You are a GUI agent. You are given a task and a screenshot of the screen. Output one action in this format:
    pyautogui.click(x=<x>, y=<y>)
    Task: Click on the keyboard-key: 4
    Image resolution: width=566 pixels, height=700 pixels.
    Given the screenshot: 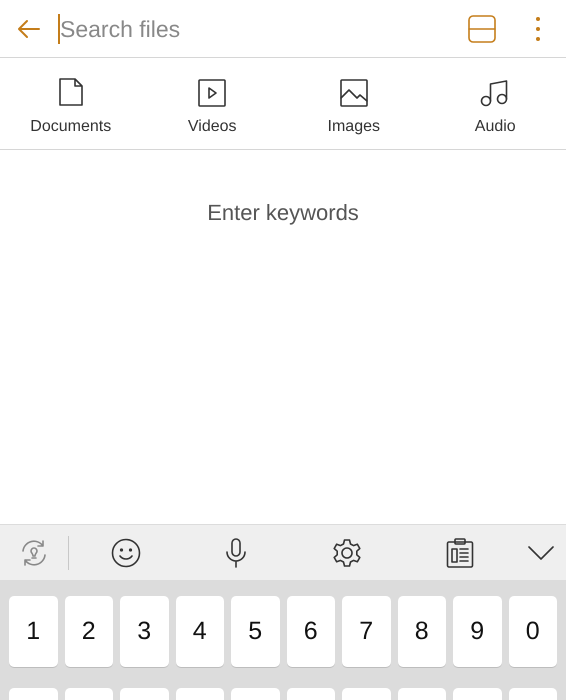 What is the action you would take?
    pyautogui.click(x=200, y=631)
    